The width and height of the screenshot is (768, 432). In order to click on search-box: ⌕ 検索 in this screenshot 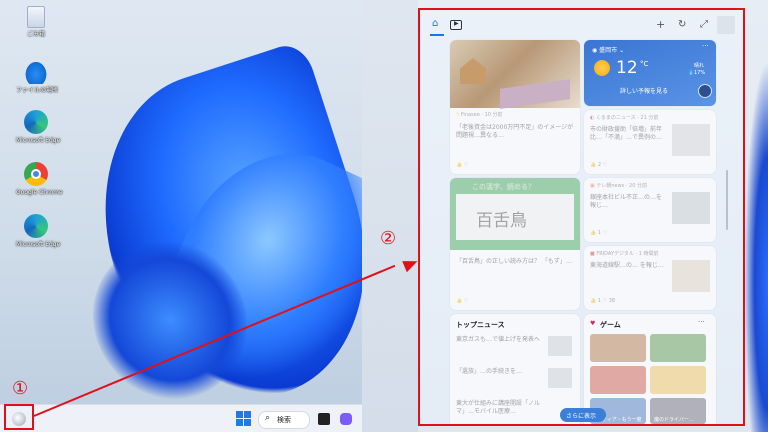, I will do `click(284, 420)`.